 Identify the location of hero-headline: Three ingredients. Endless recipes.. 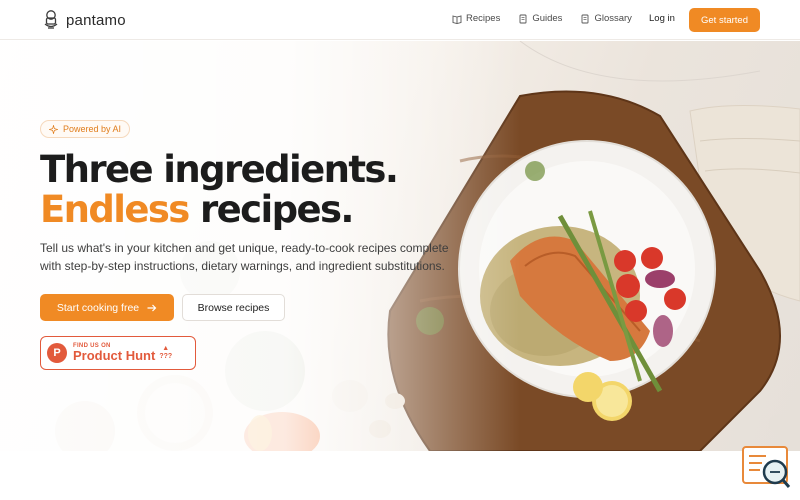
(219, 189).